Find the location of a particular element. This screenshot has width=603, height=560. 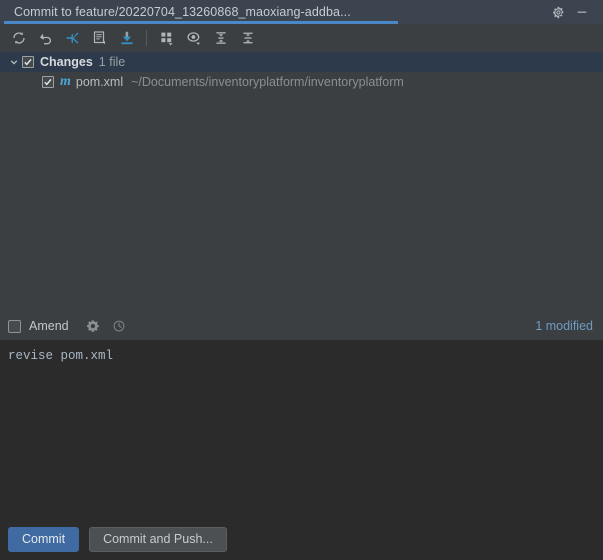

group-by-icon is located at coordinates (166, 39).